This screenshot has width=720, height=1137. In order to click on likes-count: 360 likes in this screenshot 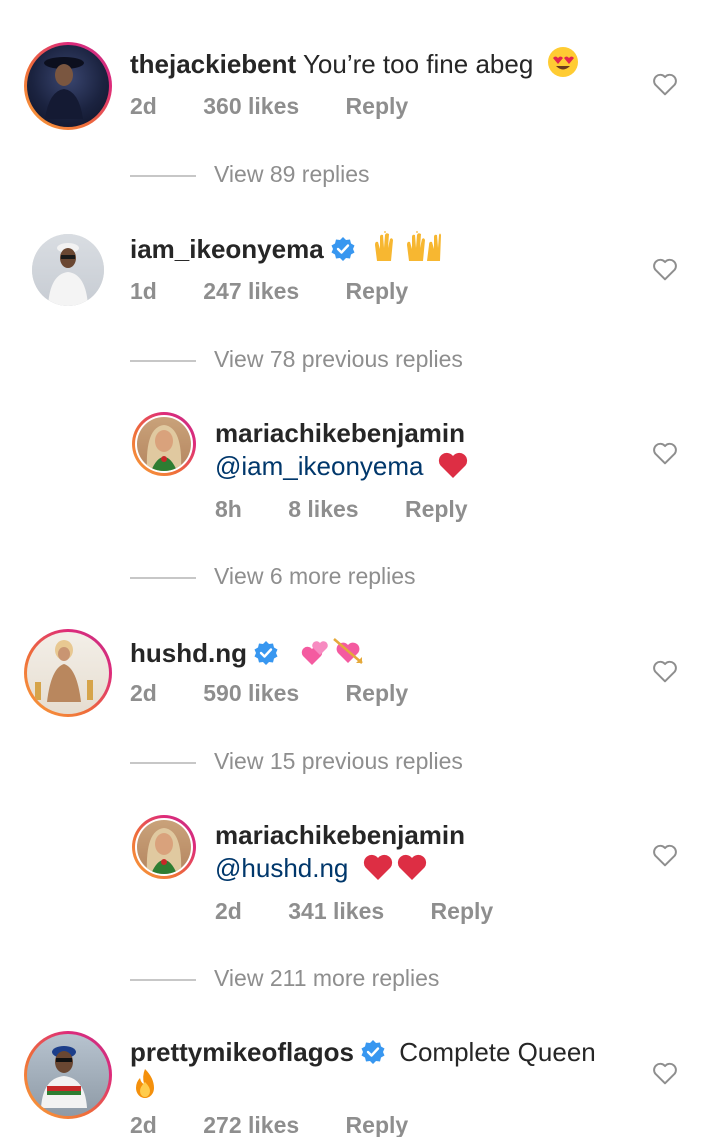, I will do `click(251, 106)`.